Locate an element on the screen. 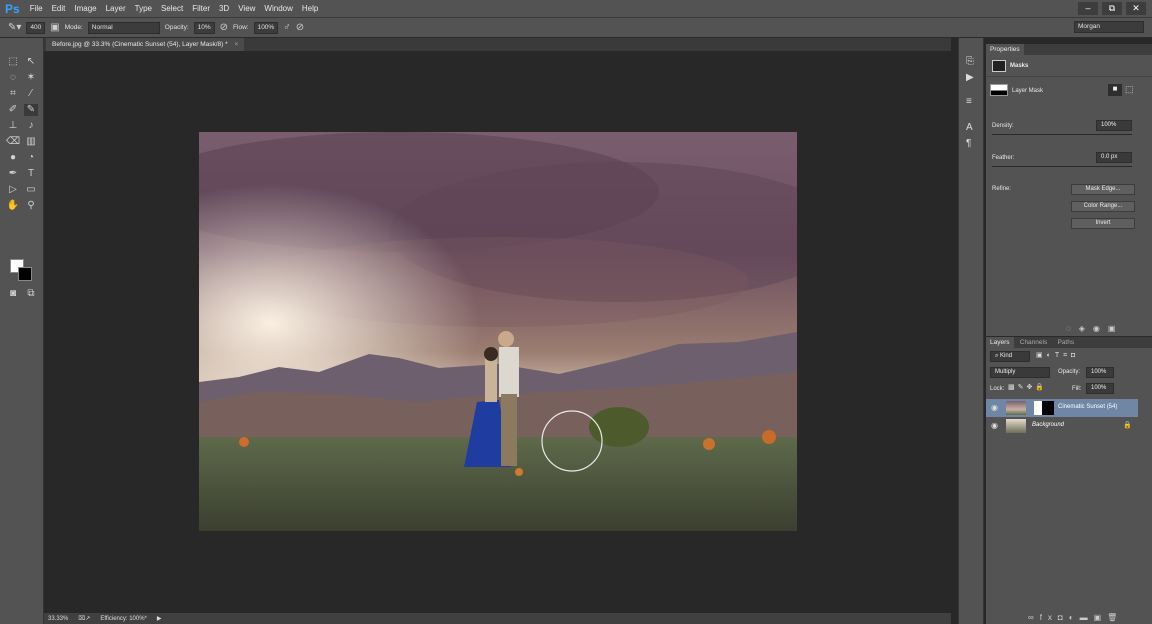 The width and height of the screenshot is (1152, 624). layer-thumbnail is located at coordinates (1016, 426).